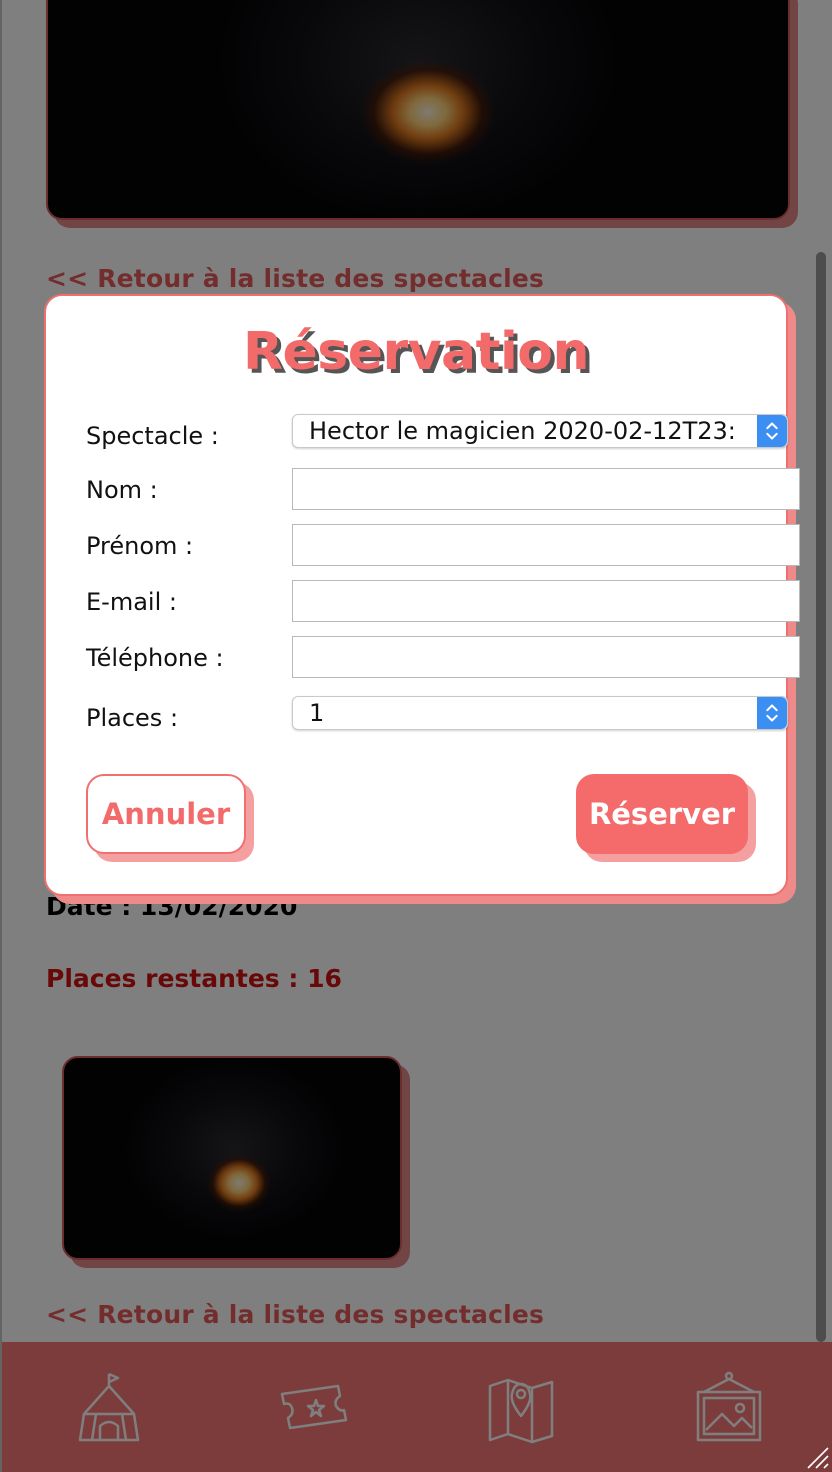  I want to click on email-input, so click(546, 601).